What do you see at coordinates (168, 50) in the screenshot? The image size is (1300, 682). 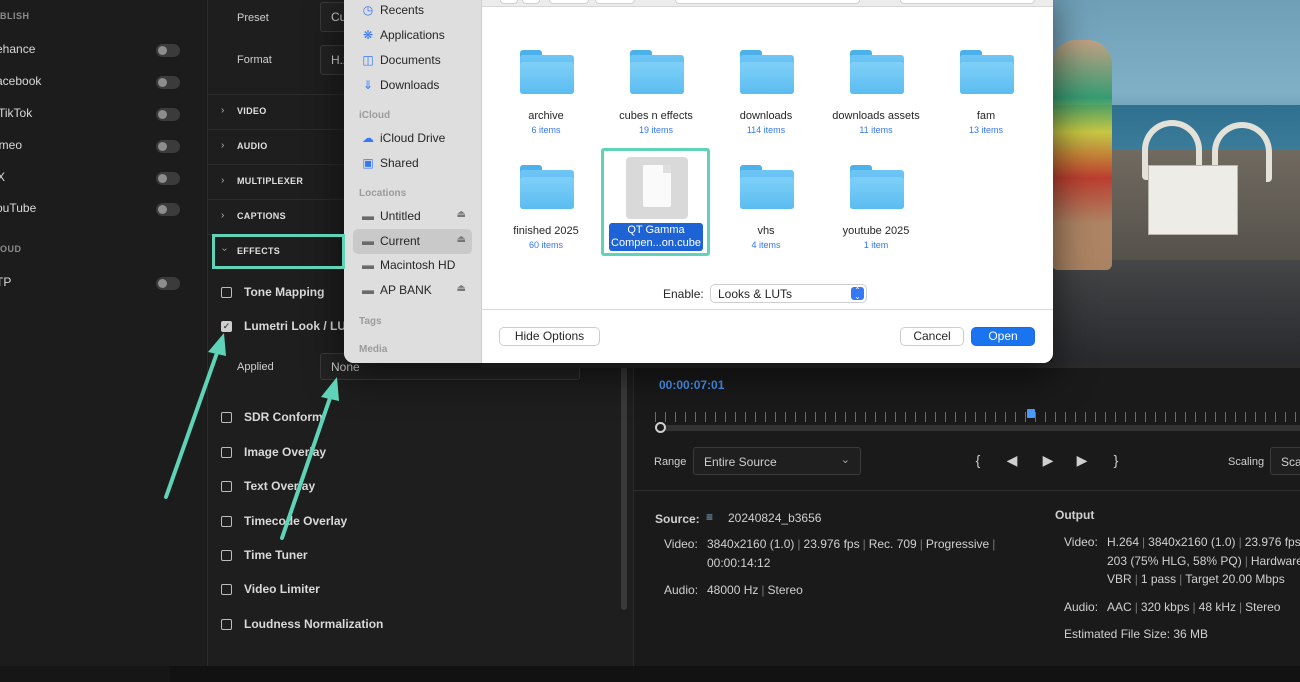 I see `behance-toggle` at bounding box center [168, 50].